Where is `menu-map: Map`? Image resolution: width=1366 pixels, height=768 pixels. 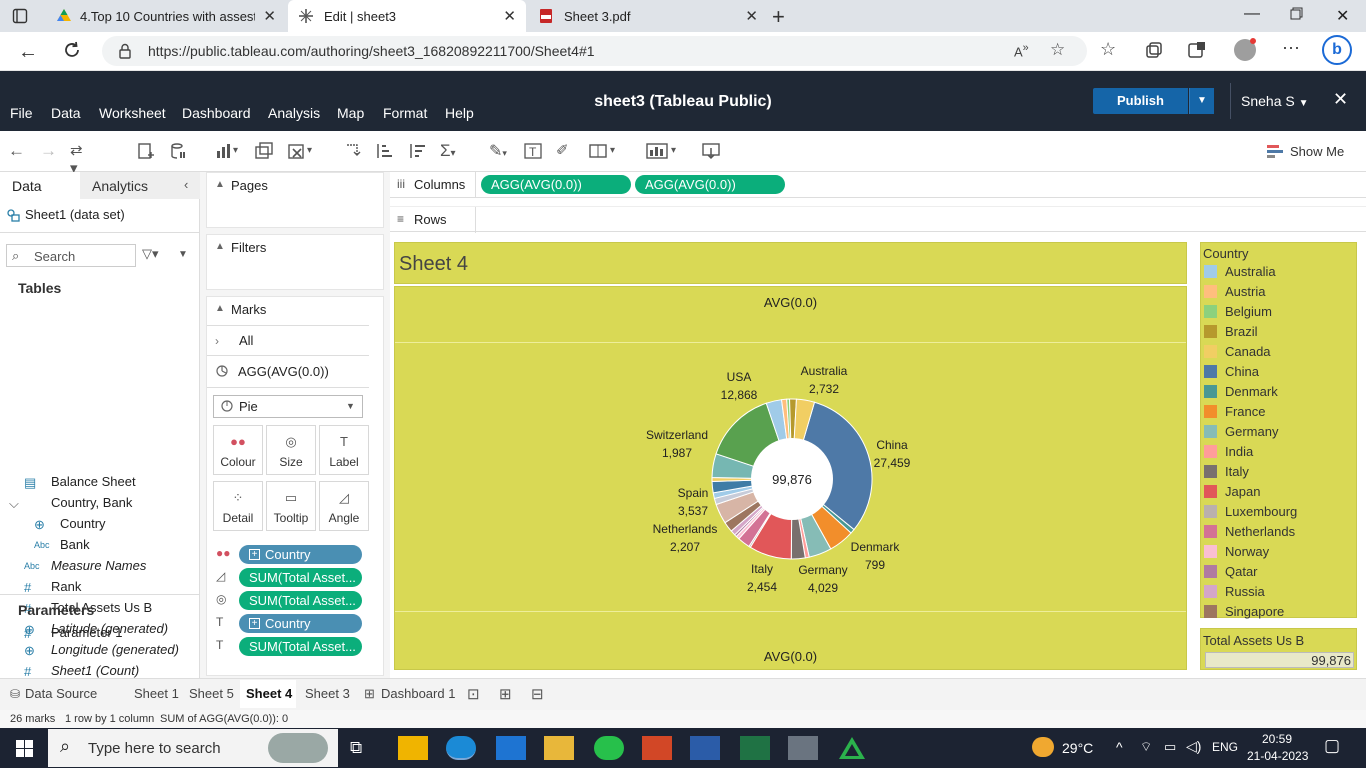
menu-map: Map is located at coordinates (350, 113).